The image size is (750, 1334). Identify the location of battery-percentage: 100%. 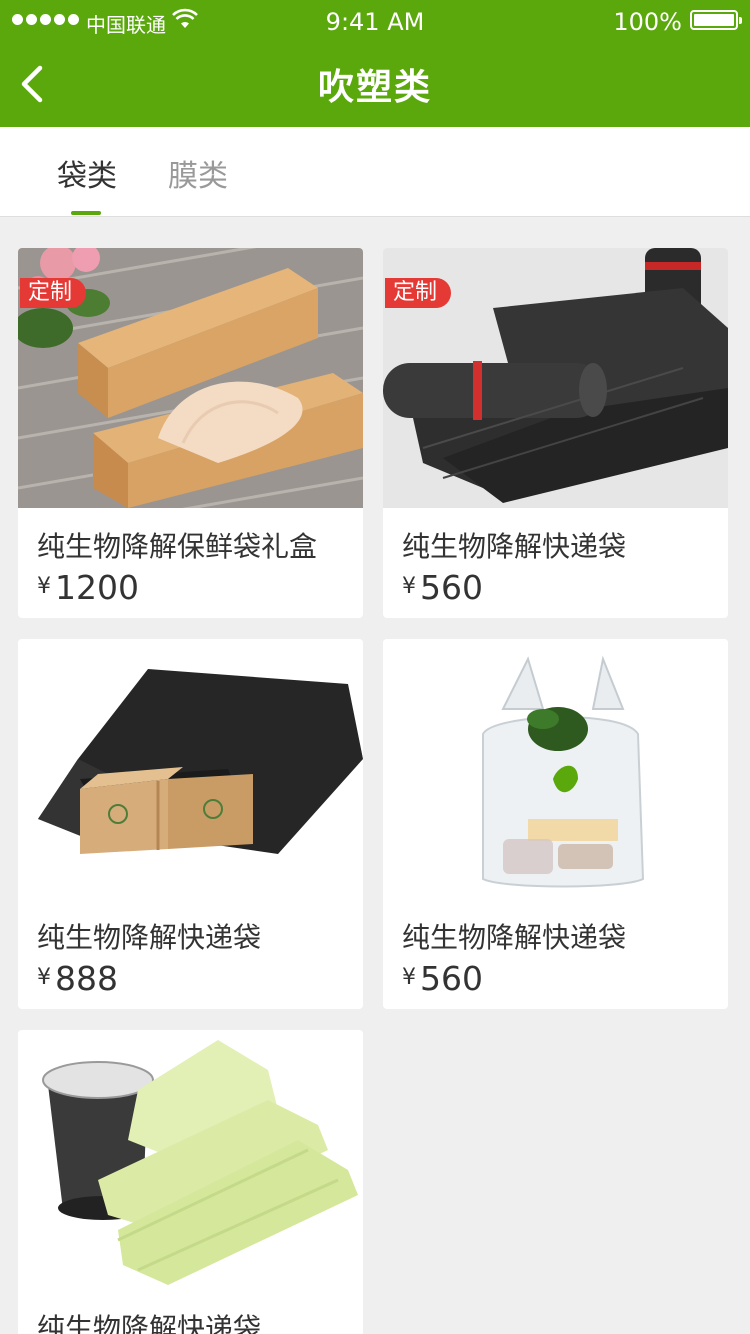
(647, 22).